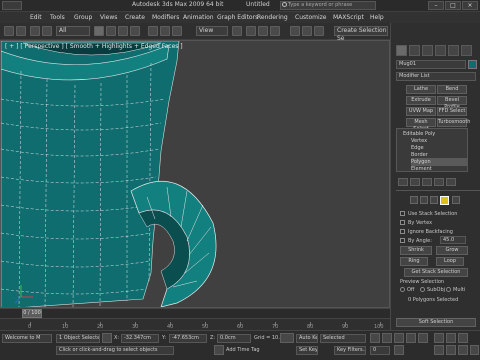 This screenshot has width=480, height=360. I want to click on bevel-profile-button: Bevel Profile, so click(452, 103).